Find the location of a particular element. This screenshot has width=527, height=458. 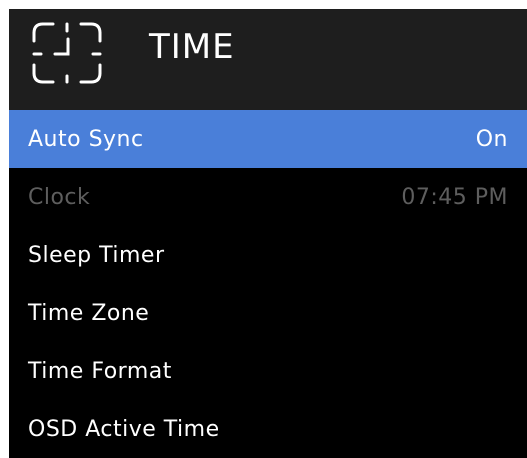

menu-item-label: Sleep Timer is located at coordinates (96, 255).